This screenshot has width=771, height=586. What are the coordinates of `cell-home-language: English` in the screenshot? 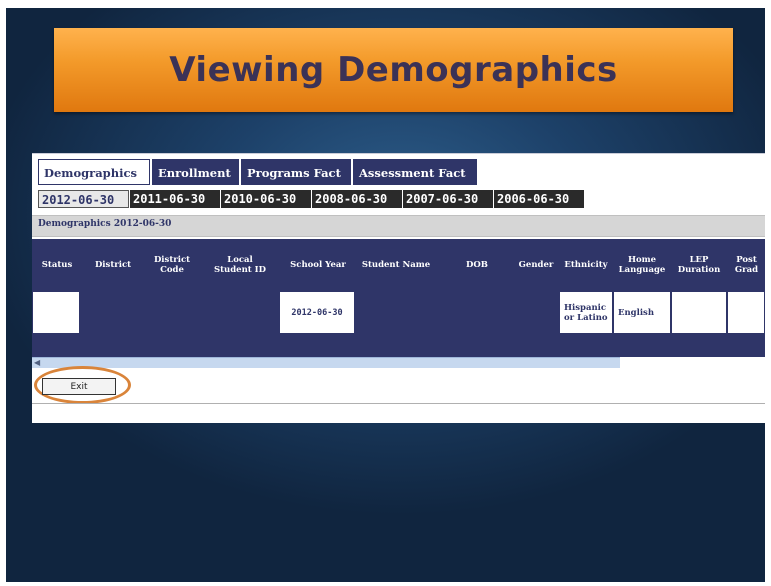 It's located at (642, 312).